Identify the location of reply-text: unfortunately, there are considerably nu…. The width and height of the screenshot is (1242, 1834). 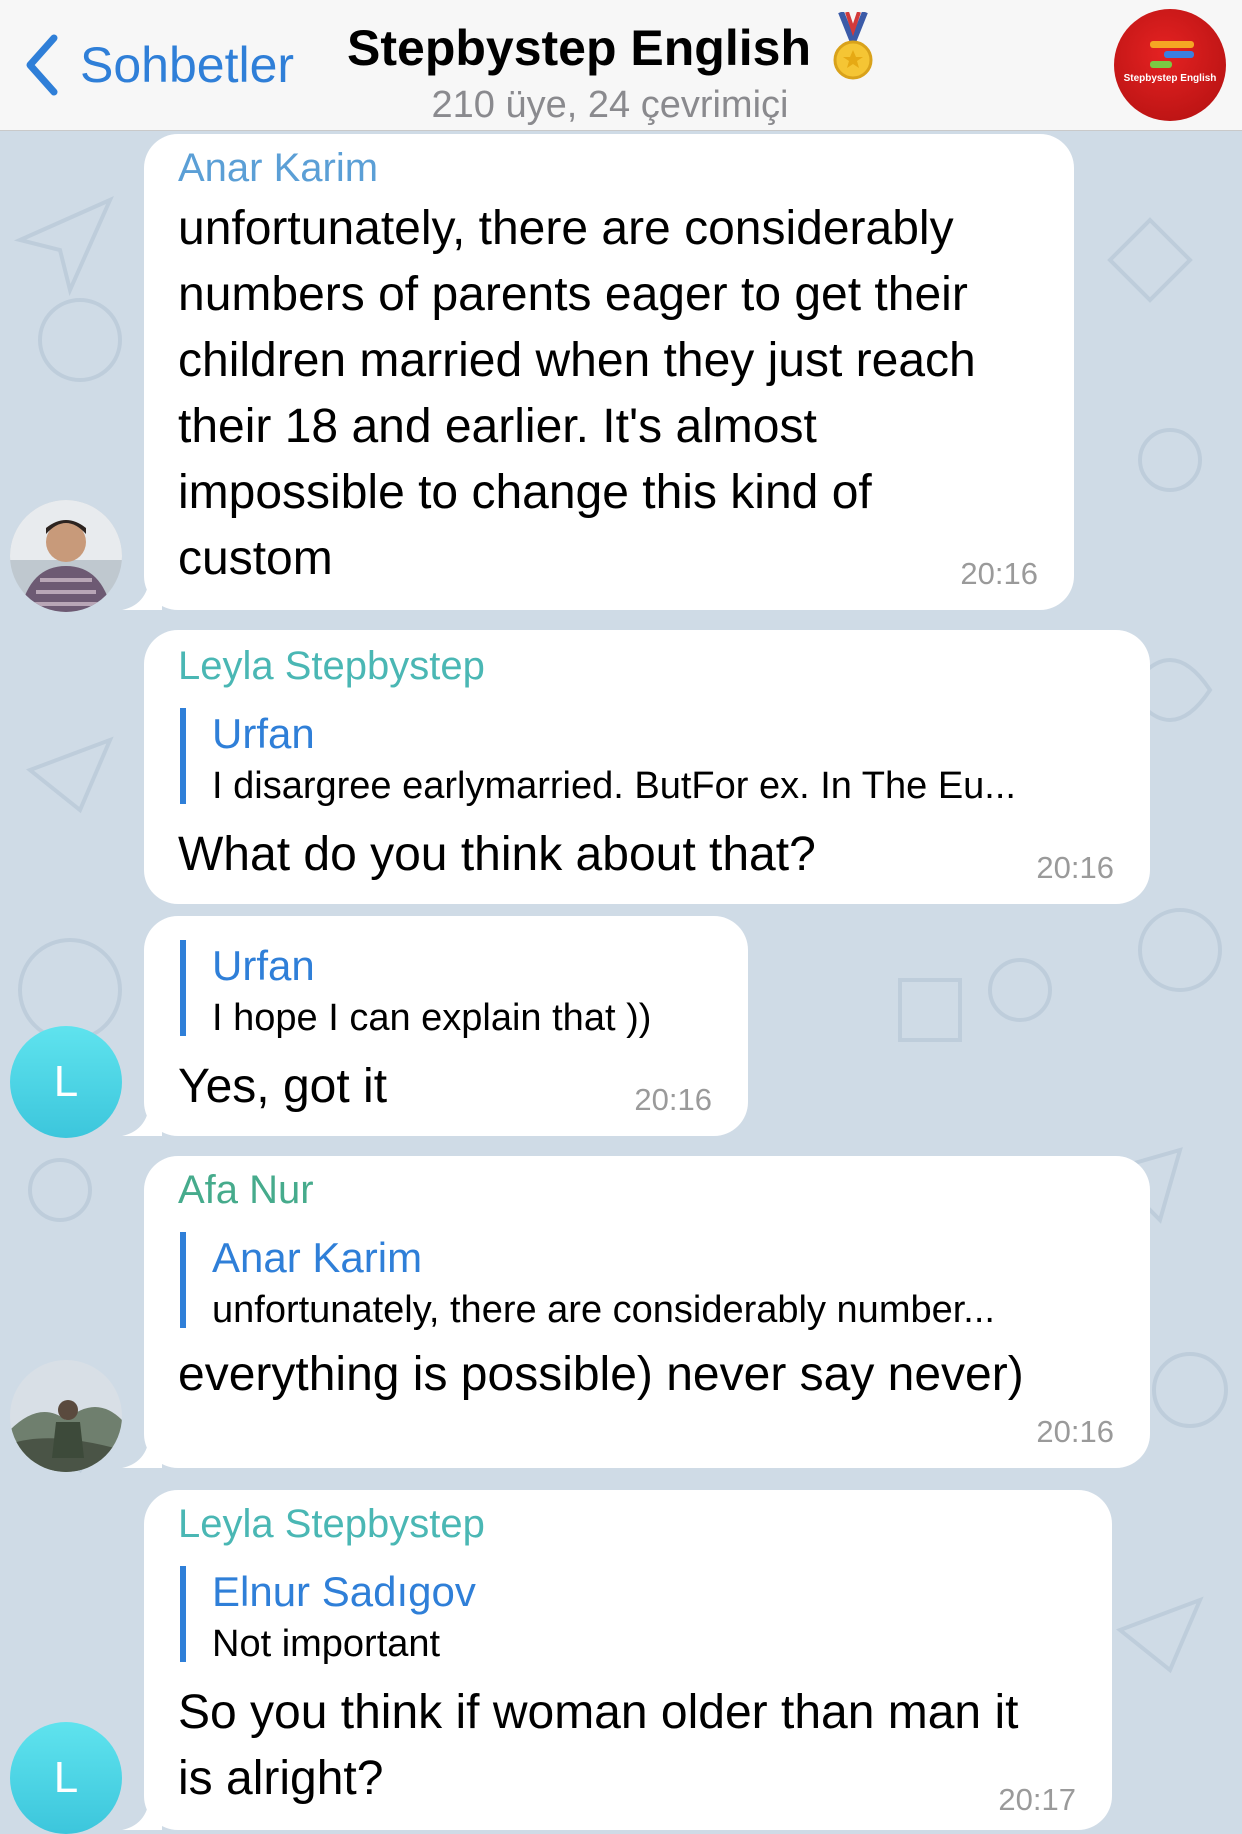
(603, 1310).